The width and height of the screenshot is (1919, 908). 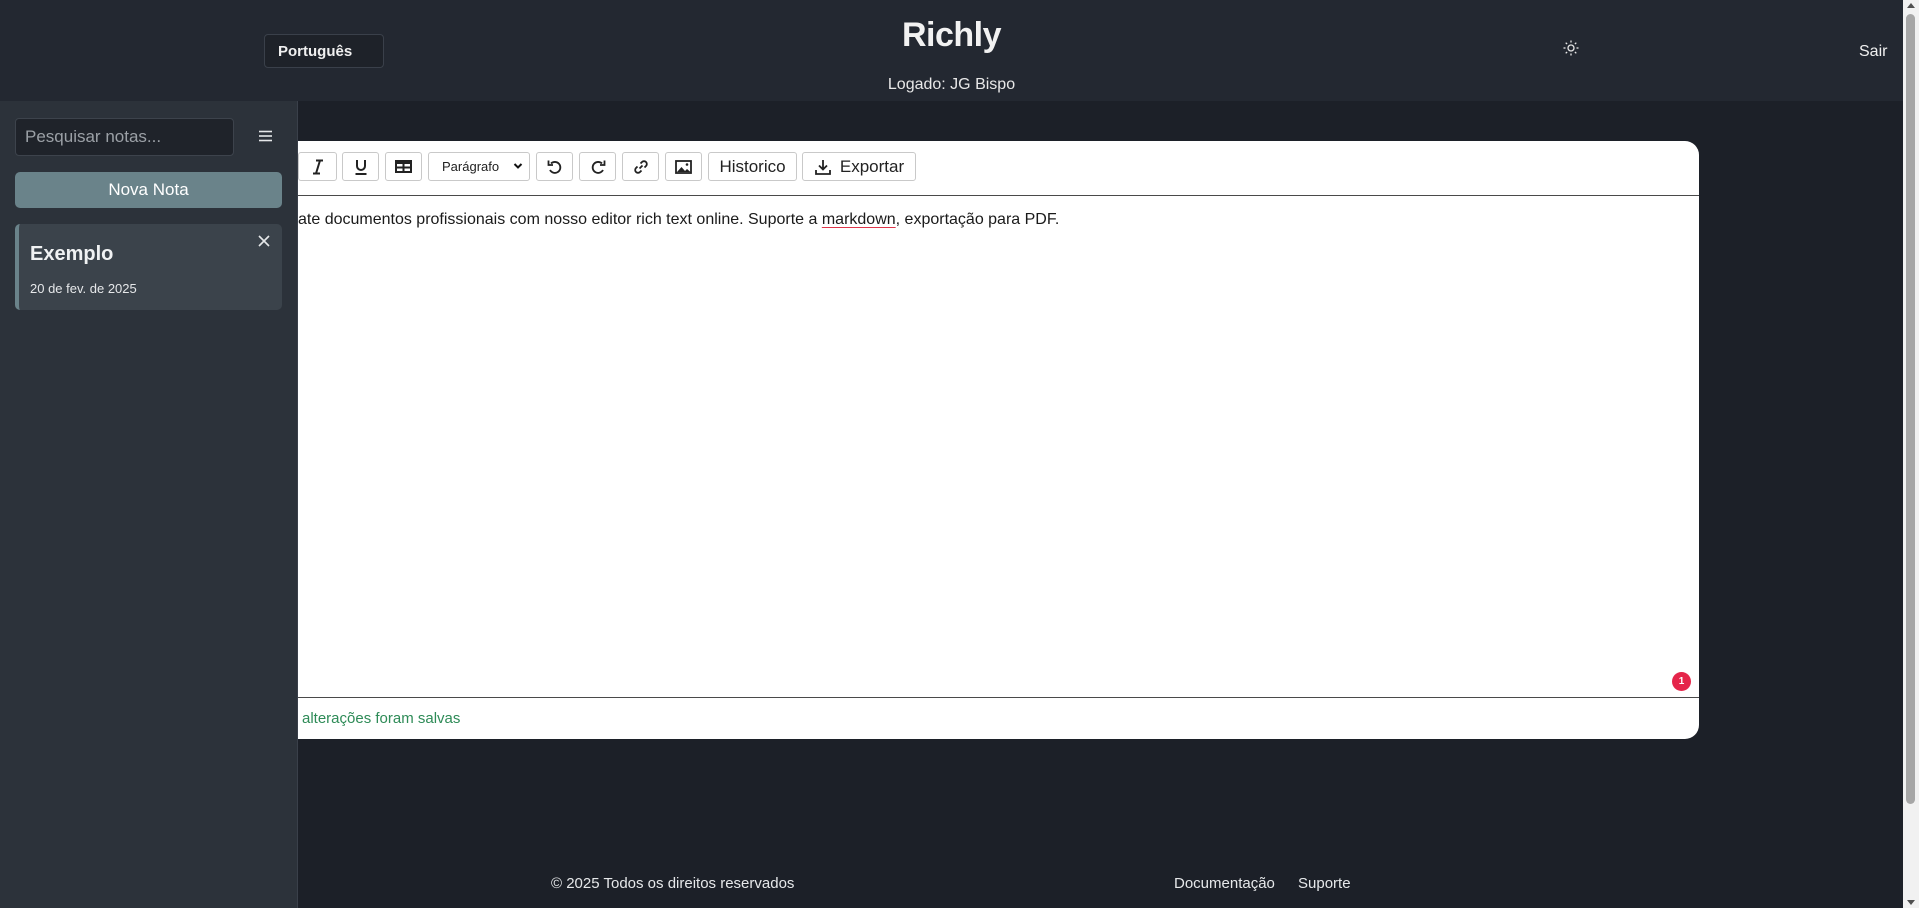 What do you see at coordinates (518, 166) in the screenshot?
I see `chevron-down-icon` at bounding box center [518, 166].